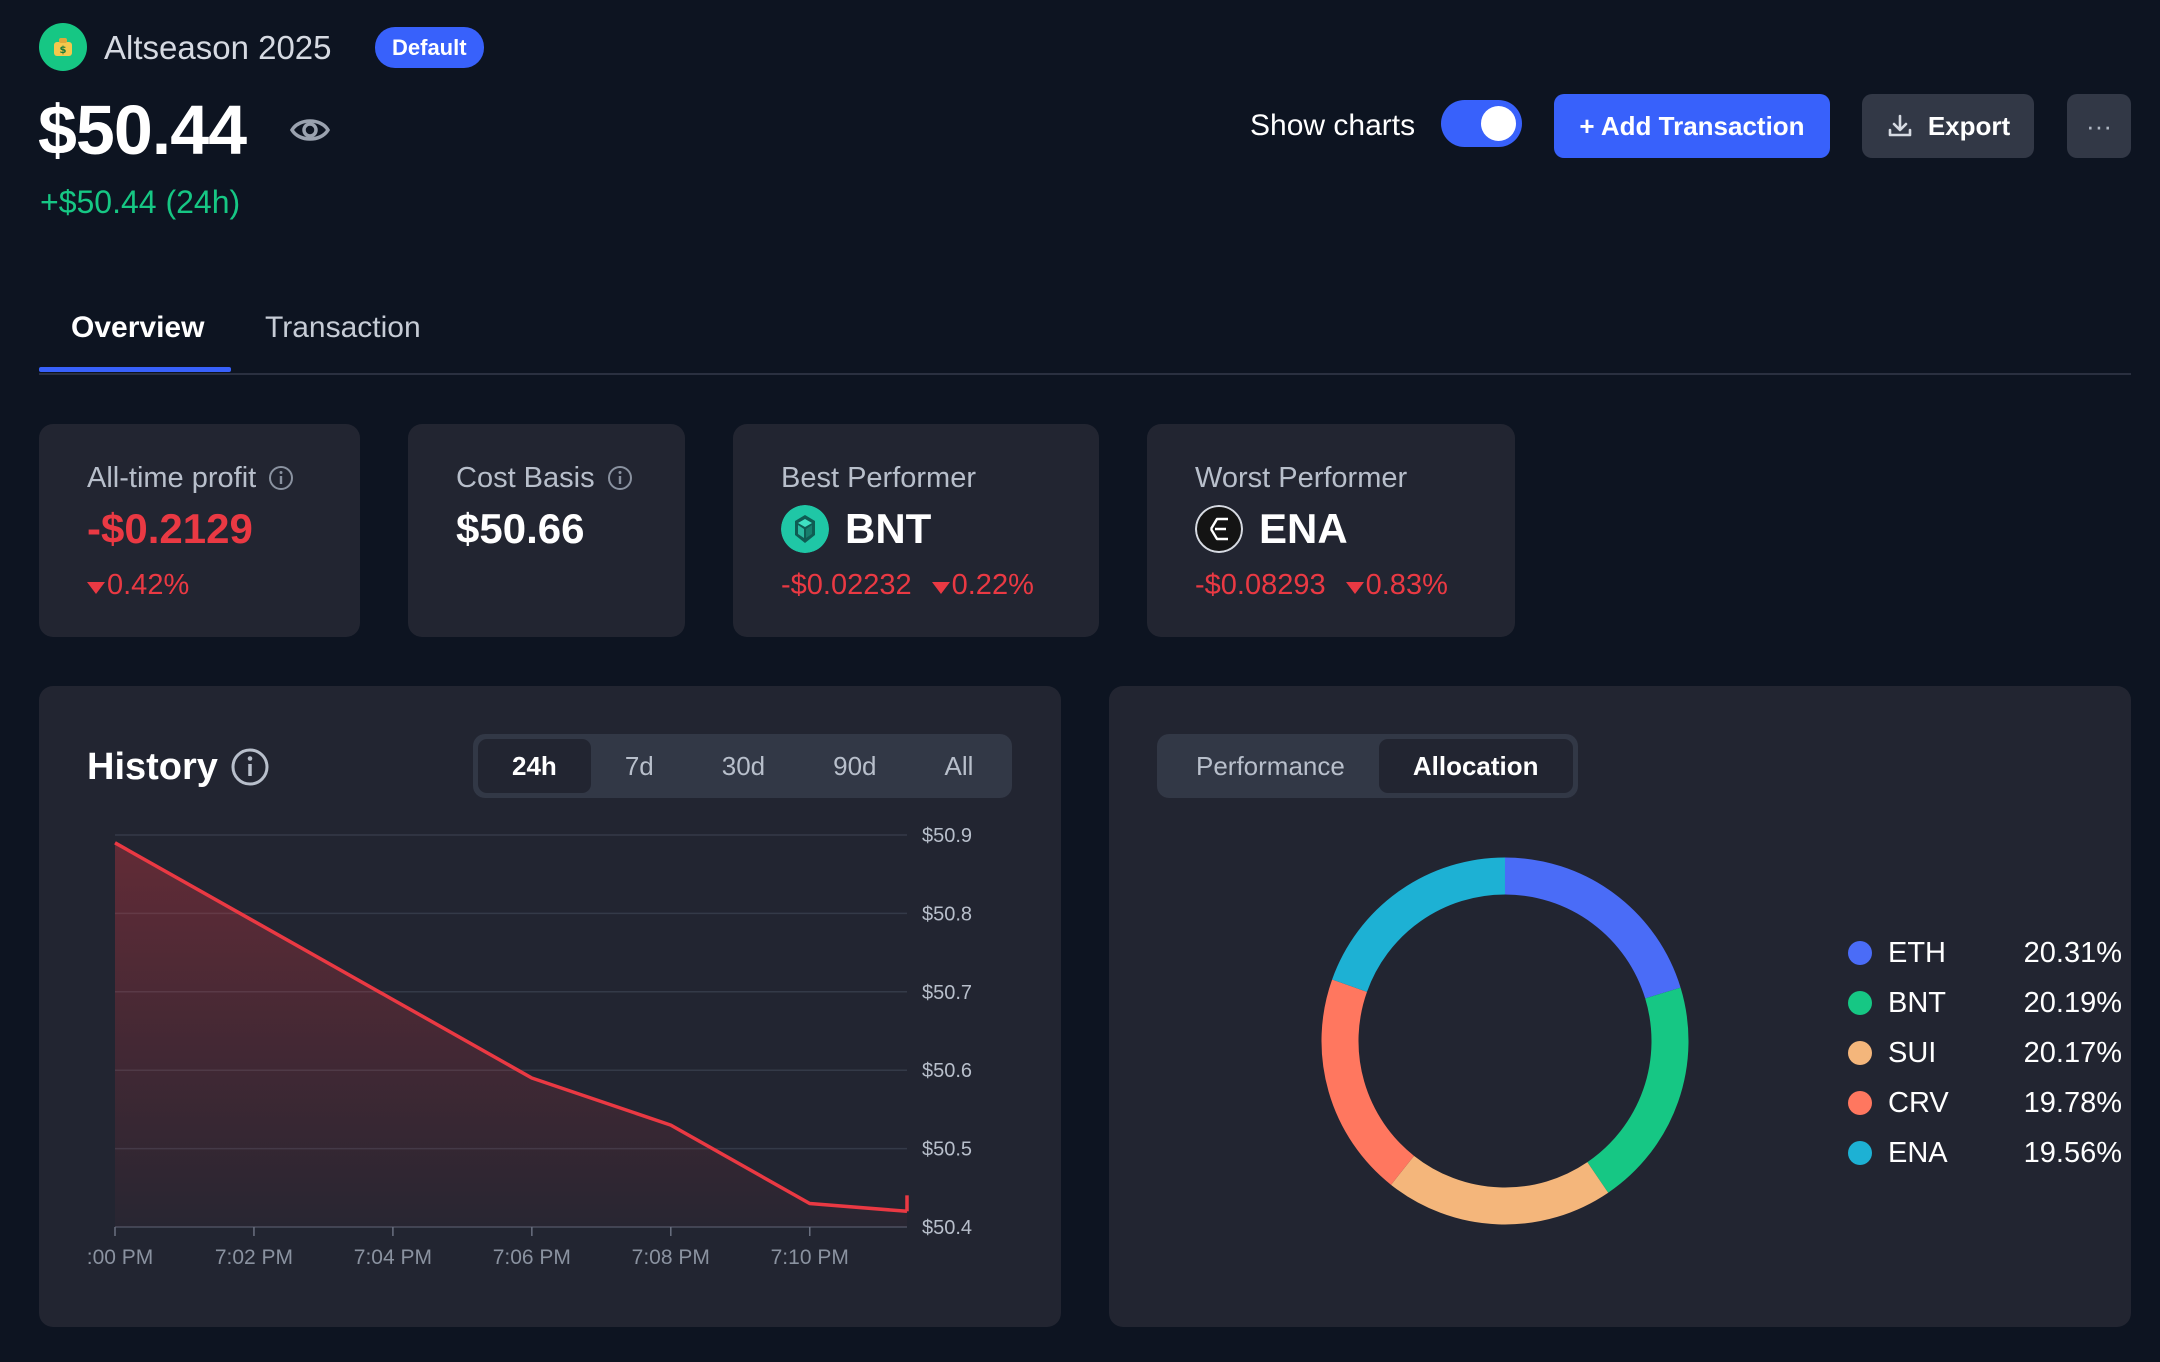 Image resolution: width=2160 pixels, height=1362 pixels. I want to click on y-tick-label: $50.5, so click(947, 1150).